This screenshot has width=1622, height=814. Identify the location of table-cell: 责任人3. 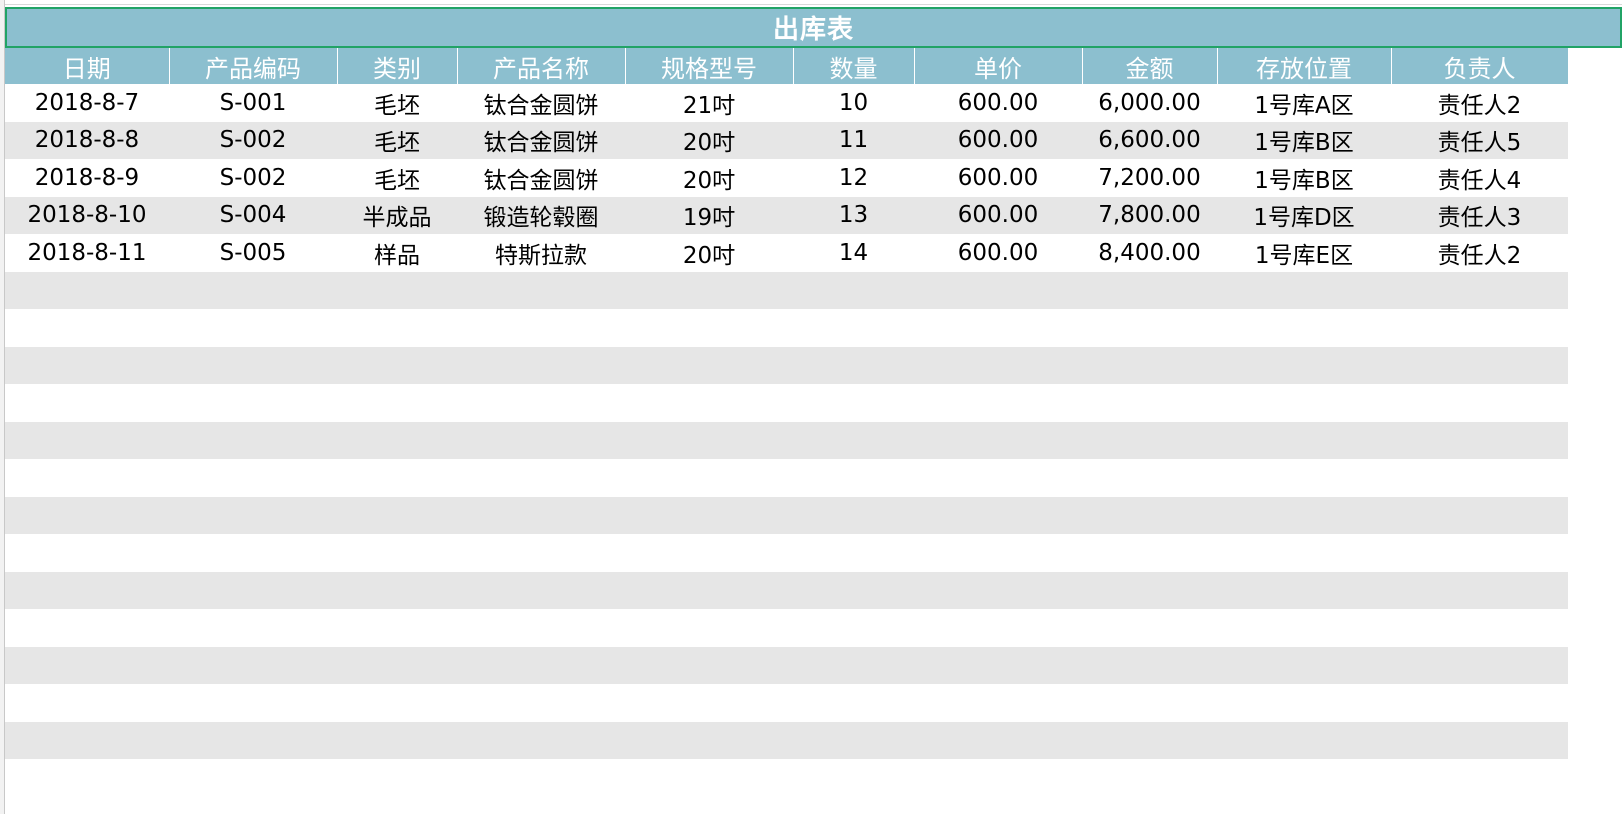
(1479, 215).